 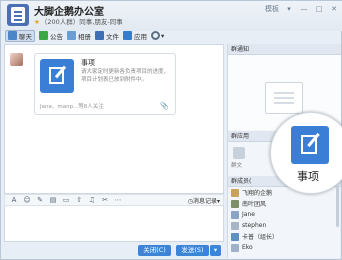 I want to click on minimize-icon: —, so click(x=304, y=9).